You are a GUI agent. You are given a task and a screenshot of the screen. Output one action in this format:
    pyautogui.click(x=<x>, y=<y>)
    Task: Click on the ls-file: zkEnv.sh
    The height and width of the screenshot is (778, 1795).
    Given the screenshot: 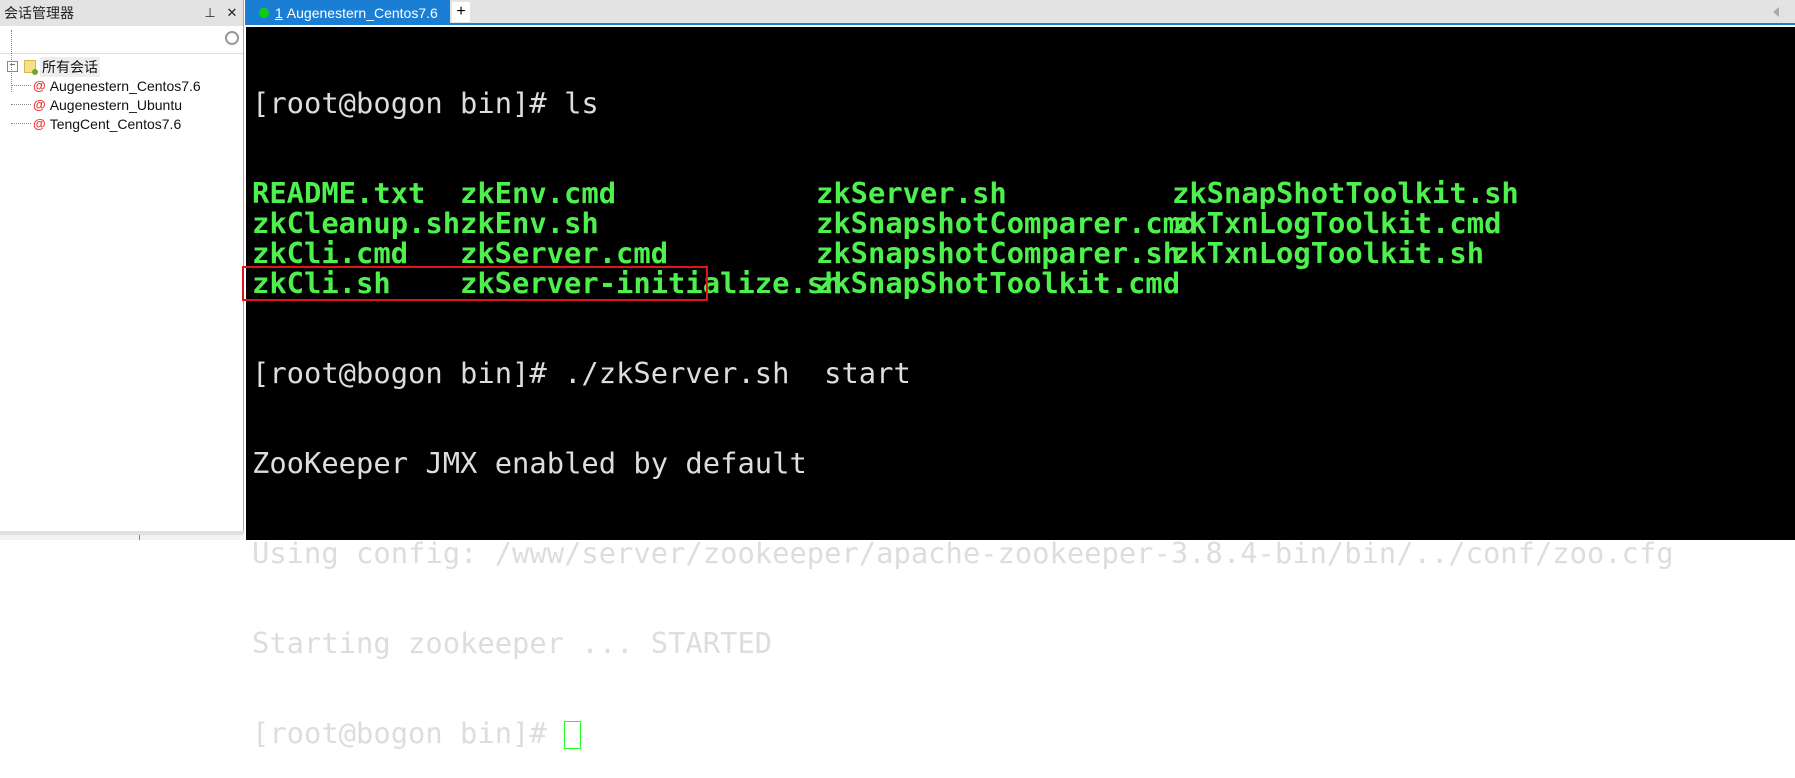 What is the action you would take?
    pyautogui.click(x=529, y=223)
    